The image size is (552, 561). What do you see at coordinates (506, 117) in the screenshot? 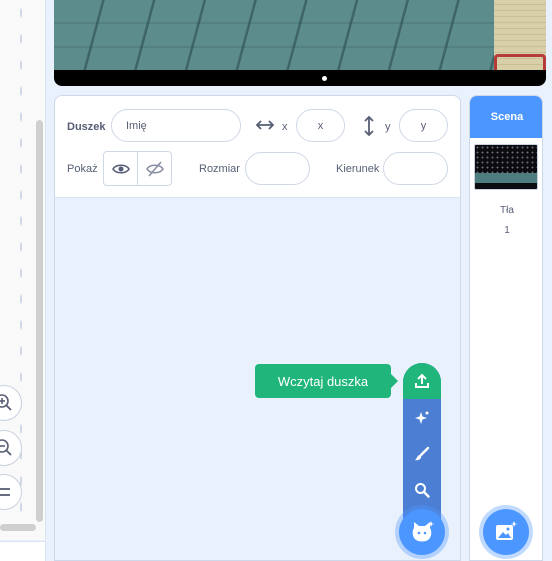
I see `stage-header: Scena` at bounding box center [506, 117].